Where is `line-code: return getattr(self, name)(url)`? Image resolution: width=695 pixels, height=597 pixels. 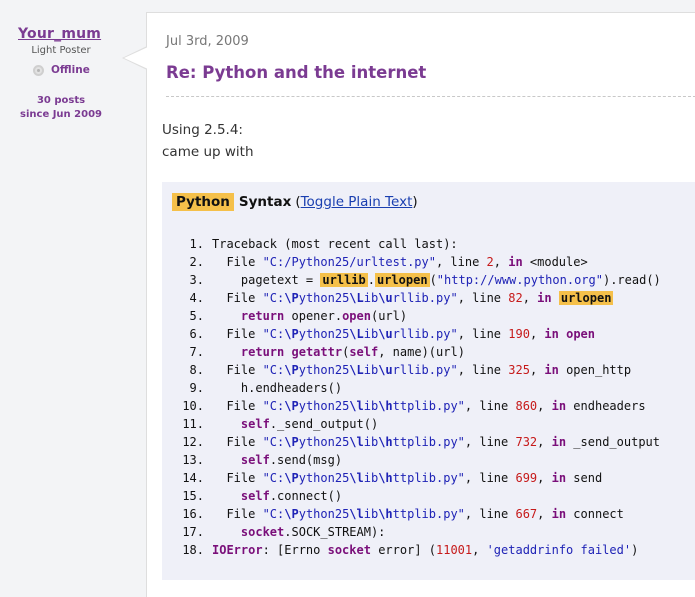
line-code: return getattr(self, name)(url) is located at coordinates (334, 352).